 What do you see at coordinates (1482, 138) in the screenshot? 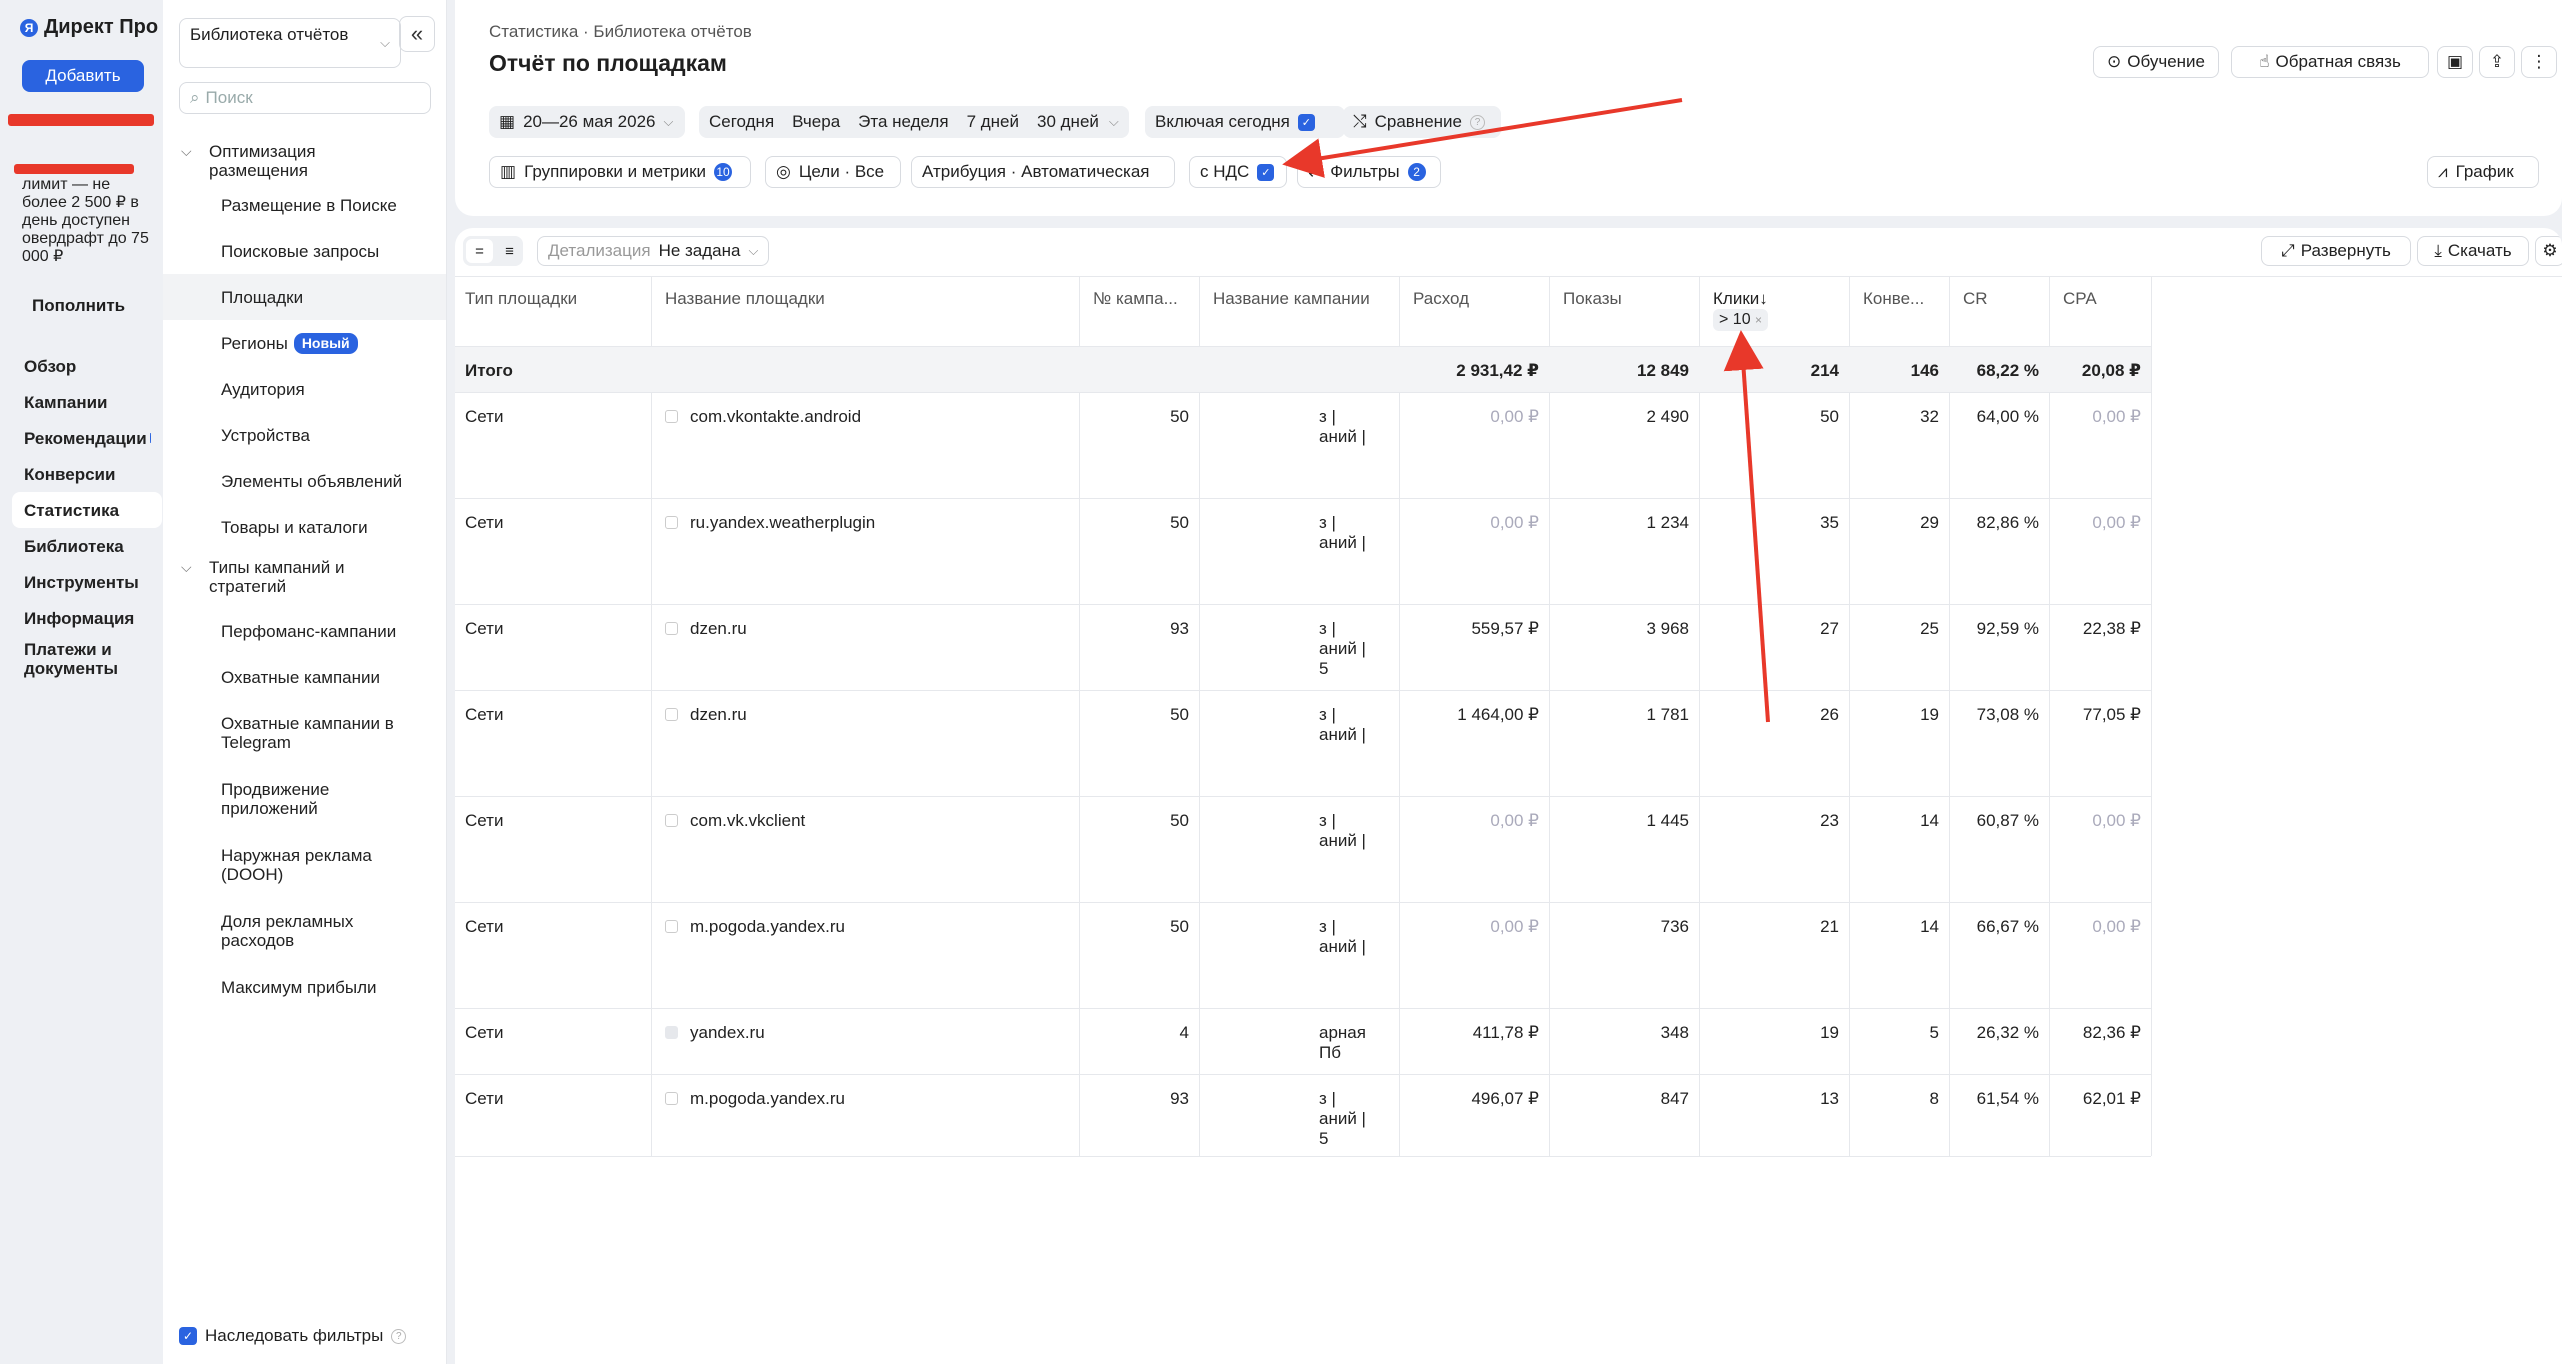
I see `annotation-arrow-vat` at bounding box center [1482, 138].